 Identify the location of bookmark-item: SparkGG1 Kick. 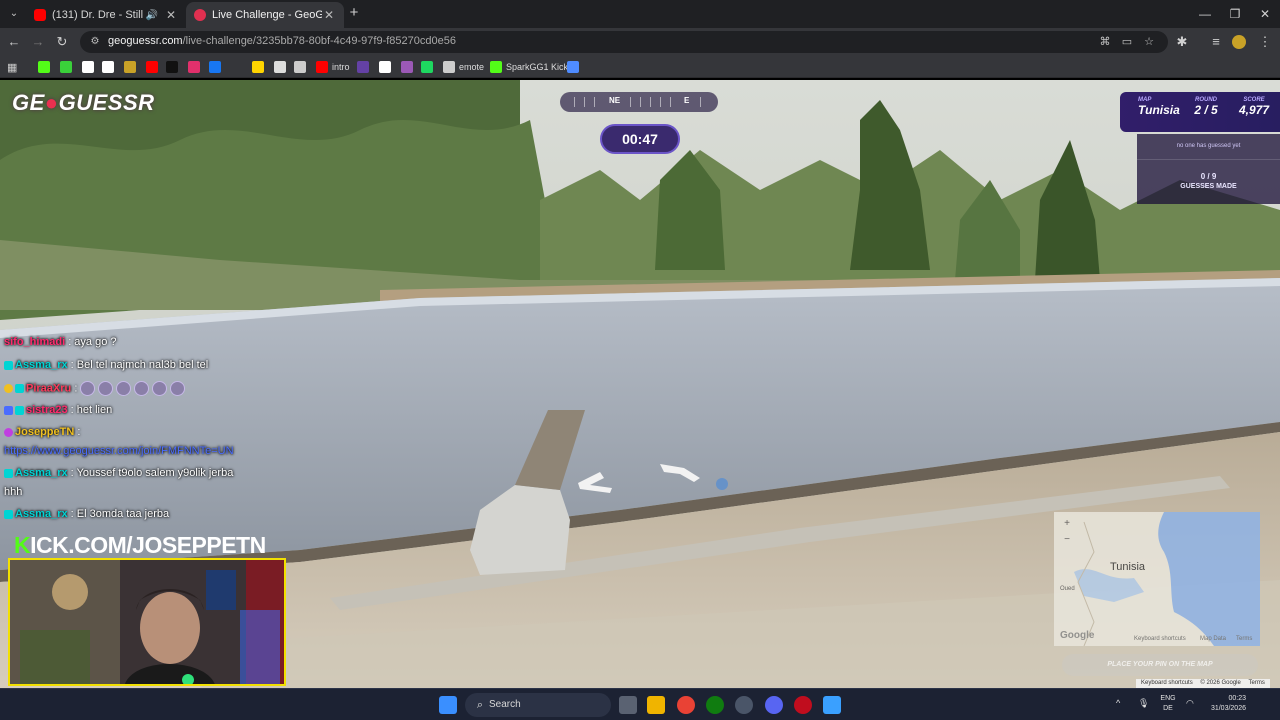
(529, 67).